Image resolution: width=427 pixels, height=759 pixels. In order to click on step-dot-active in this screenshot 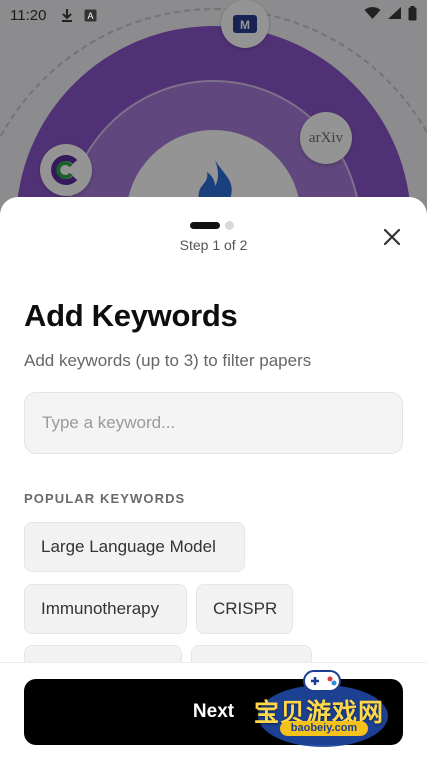, I will do `click(205, 225)`.